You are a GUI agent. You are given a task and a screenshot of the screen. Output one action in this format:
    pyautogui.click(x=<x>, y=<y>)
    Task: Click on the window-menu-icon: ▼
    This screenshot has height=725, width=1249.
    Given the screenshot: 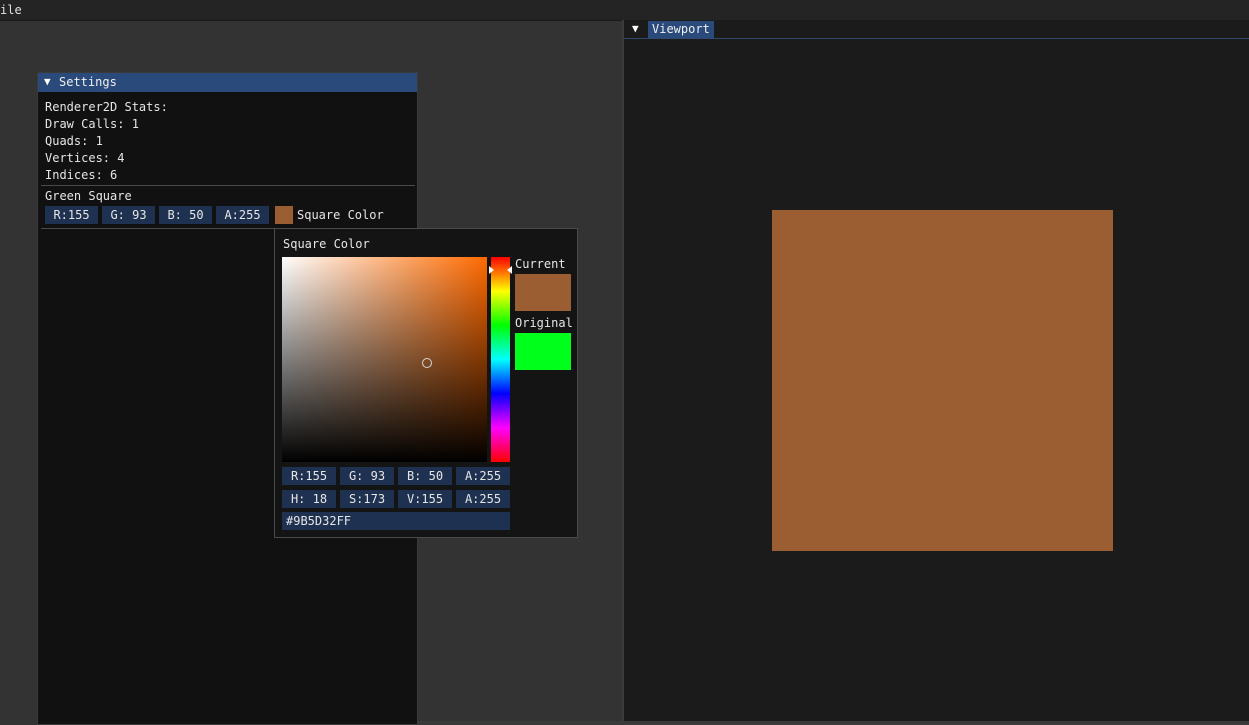 What is the action you would take?
    pyautogui.click(x=635, y=28)
    